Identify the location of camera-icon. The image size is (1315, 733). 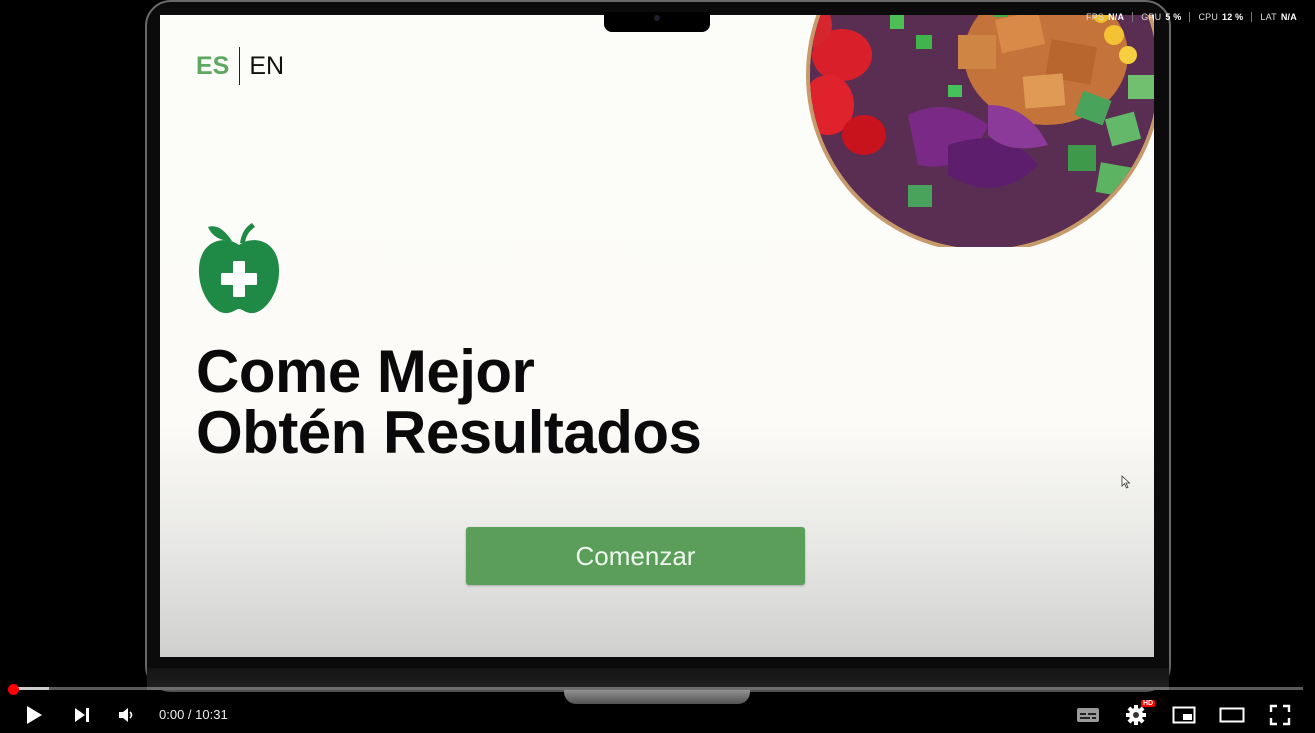
(657, 18).